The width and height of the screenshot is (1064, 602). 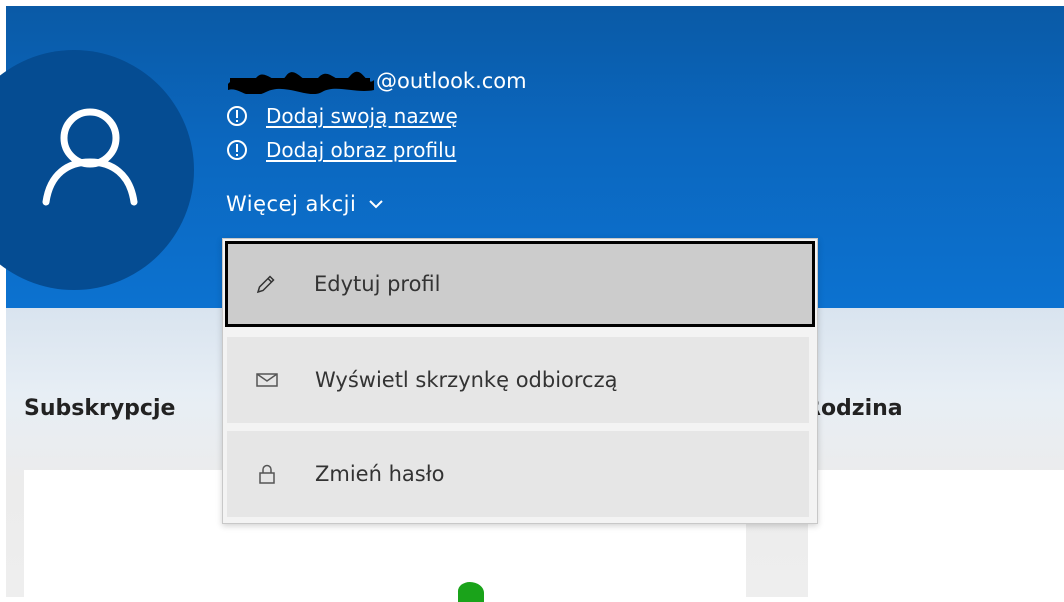 What do you see at coordinates (936, 535) in the screenshot?
I see `family-card` at bounding box center [936, 535].